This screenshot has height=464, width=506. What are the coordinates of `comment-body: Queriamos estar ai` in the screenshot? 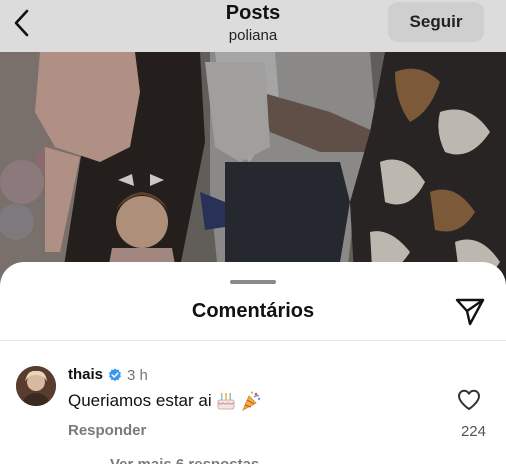 It's located at (165, 401).